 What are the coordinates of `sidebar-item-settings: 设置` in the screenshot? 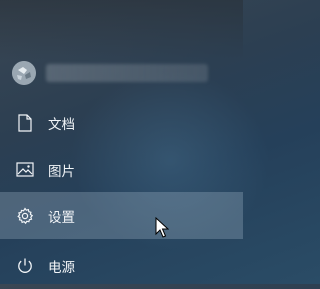 It's located at (121, 215).